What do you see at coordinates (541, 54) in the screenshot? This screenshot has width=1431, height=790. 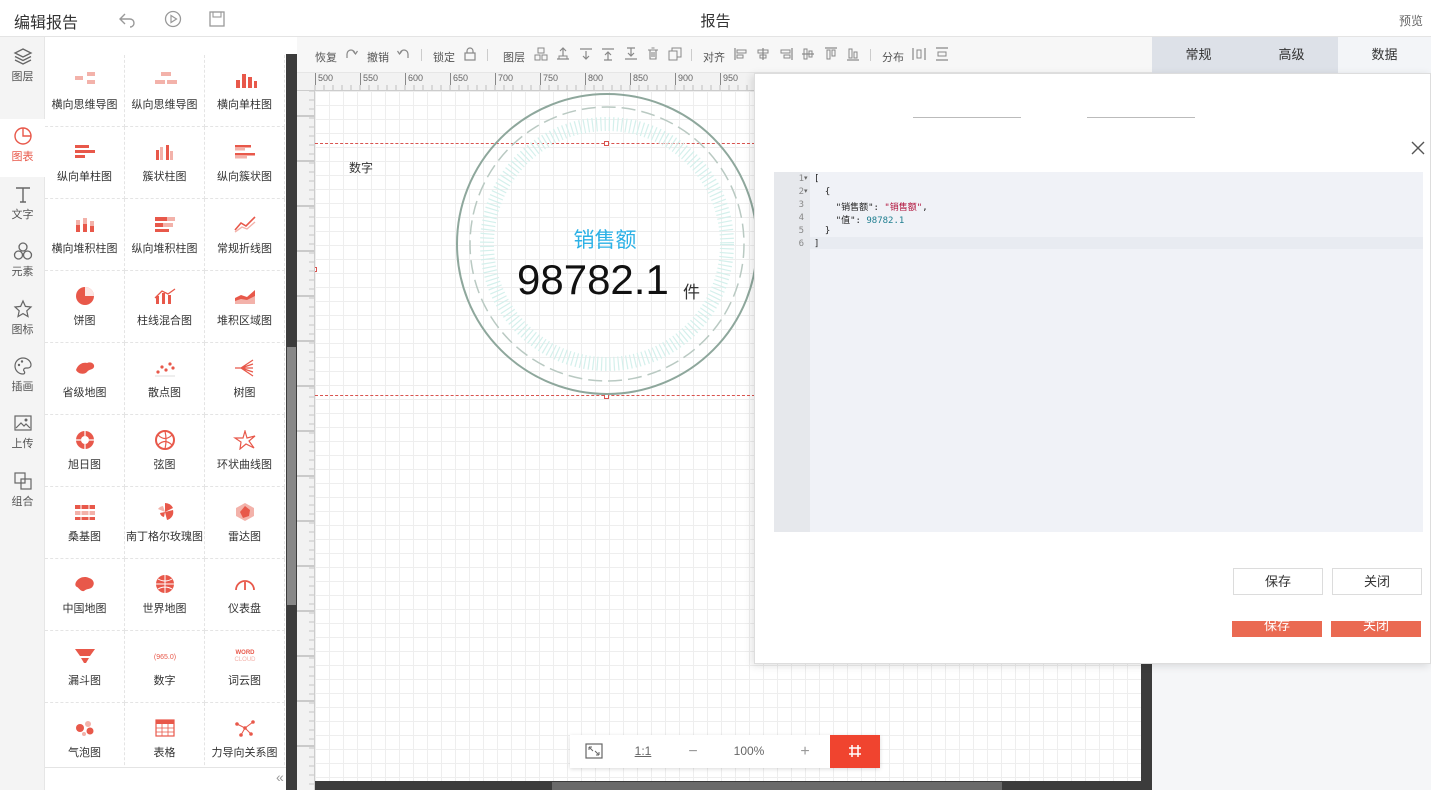 I see `layer-up-icon` at bounding box center [541, 54].